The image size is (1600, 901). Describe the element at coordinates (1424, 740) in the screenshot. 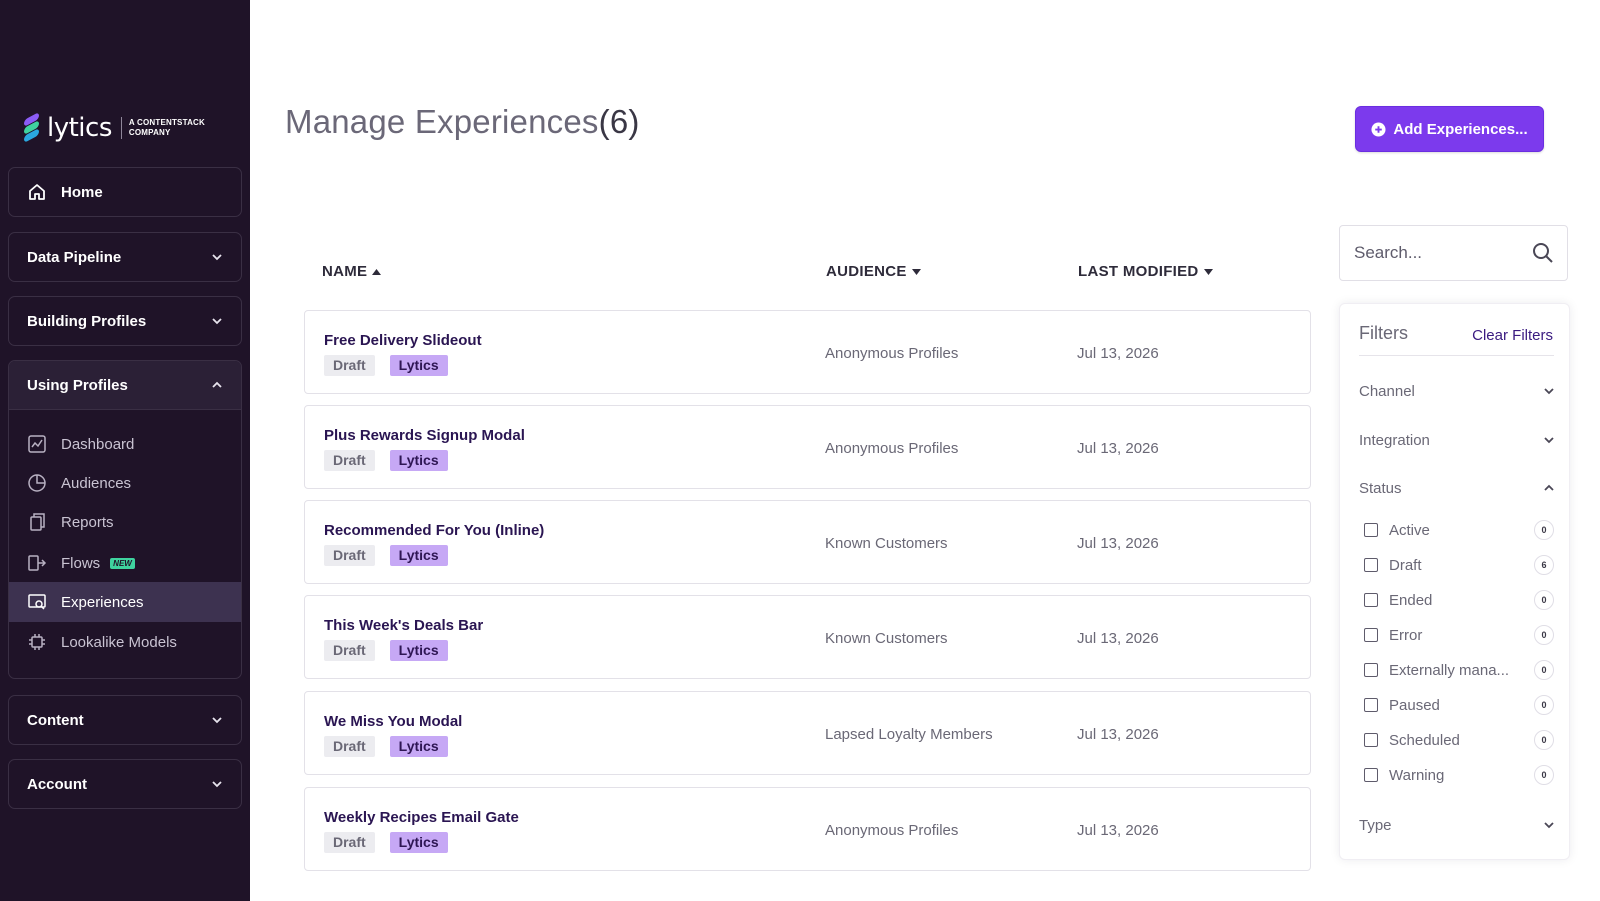

I see `checkbox-label: Scheduled` at that location.